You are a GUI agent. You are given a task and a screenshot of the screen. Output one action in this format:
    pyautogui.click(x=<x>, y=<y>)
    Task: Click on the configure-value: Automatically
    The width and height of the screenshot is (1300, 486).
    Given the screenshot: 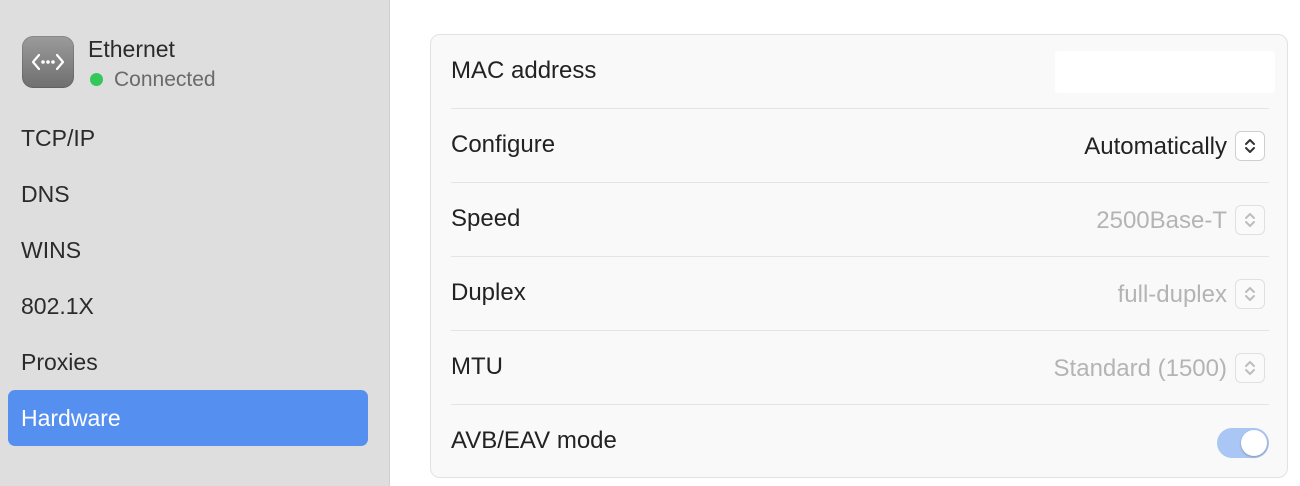 What is the action you would take?
    pyautogui.click(x=1155, y=146)
    